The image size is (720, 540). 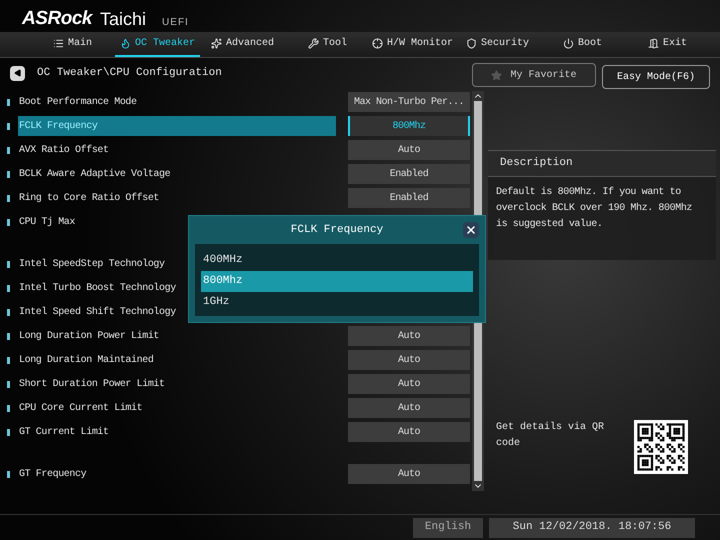 What do you see at coordinates (656, 77) in the screenshot?
I see `easy-mode-button: Easy Mode(F6)` at bounding box center [656, 77].